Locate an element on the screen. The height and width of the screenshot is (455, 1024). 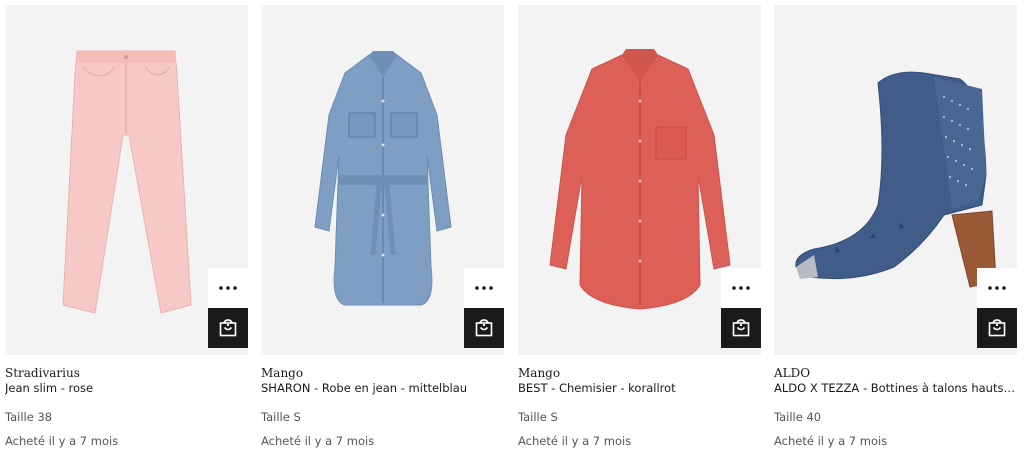
product-brand: ALDO is located at coordinates (895, 373).